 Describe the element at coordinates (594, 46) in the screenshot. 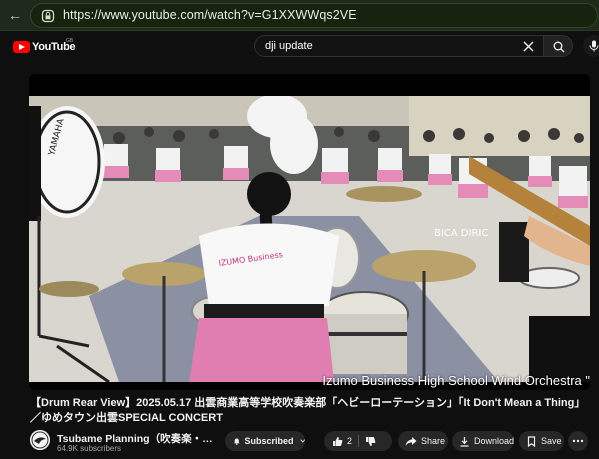

I see `mic-icon` at that location.